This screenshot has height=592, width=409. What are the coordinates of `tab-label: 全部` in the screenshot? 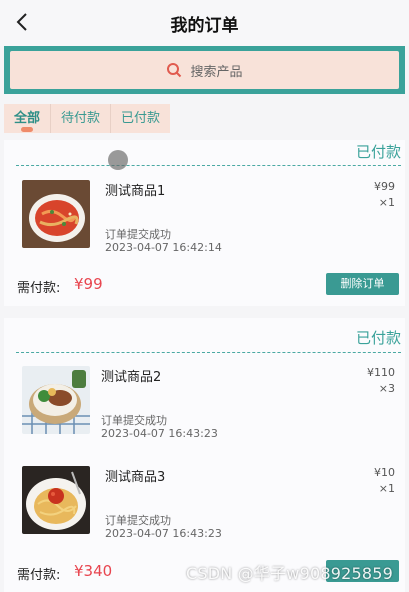 It's located at (27, 118).